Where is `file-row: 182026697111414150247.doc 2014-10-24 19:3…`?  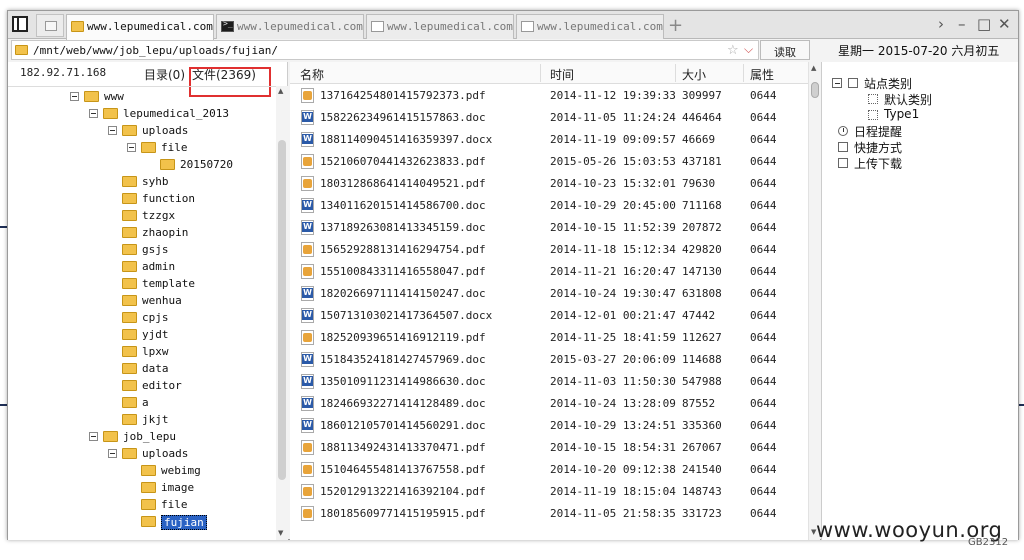 file-row: 182026697111414150247.doc 2014-10-24 19:3… is located at coordinates (549, 294).